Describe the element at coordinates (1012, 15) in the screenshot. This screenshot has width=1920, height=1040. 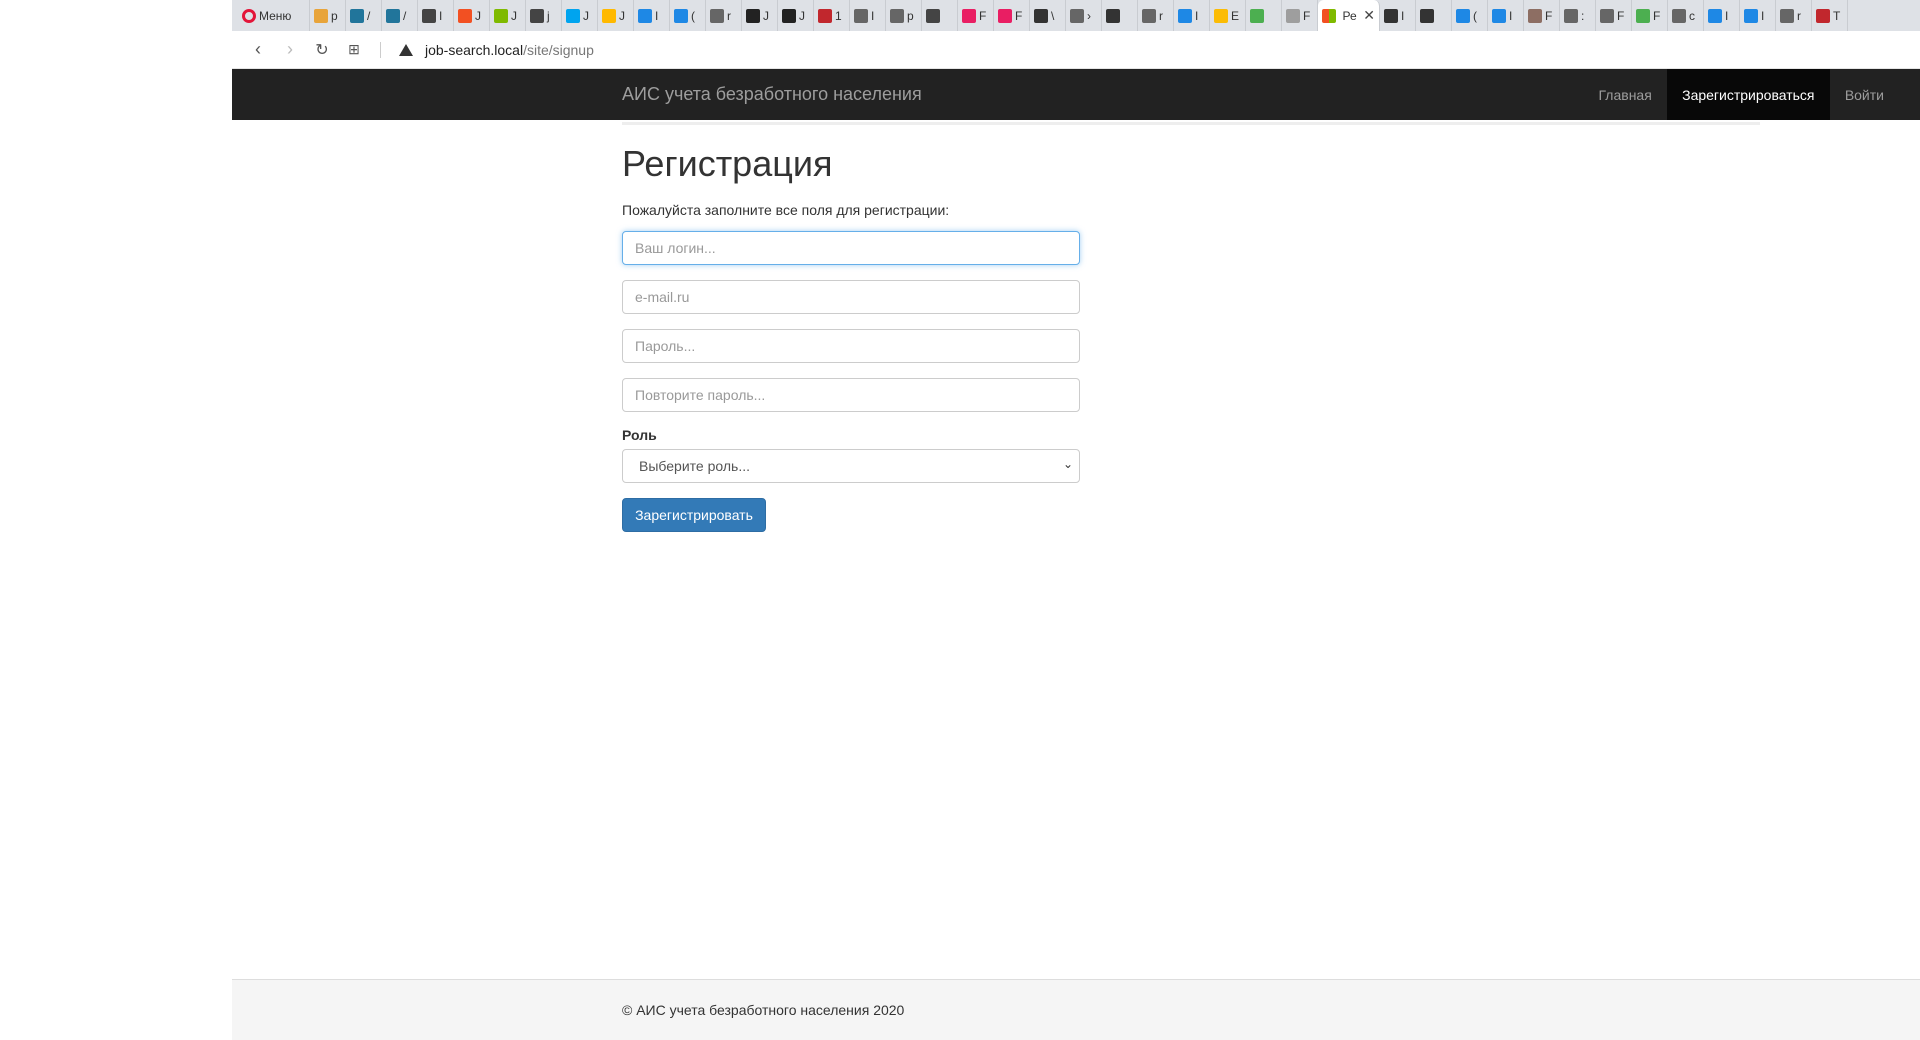
I see `browser-tab-19: F` at that location.